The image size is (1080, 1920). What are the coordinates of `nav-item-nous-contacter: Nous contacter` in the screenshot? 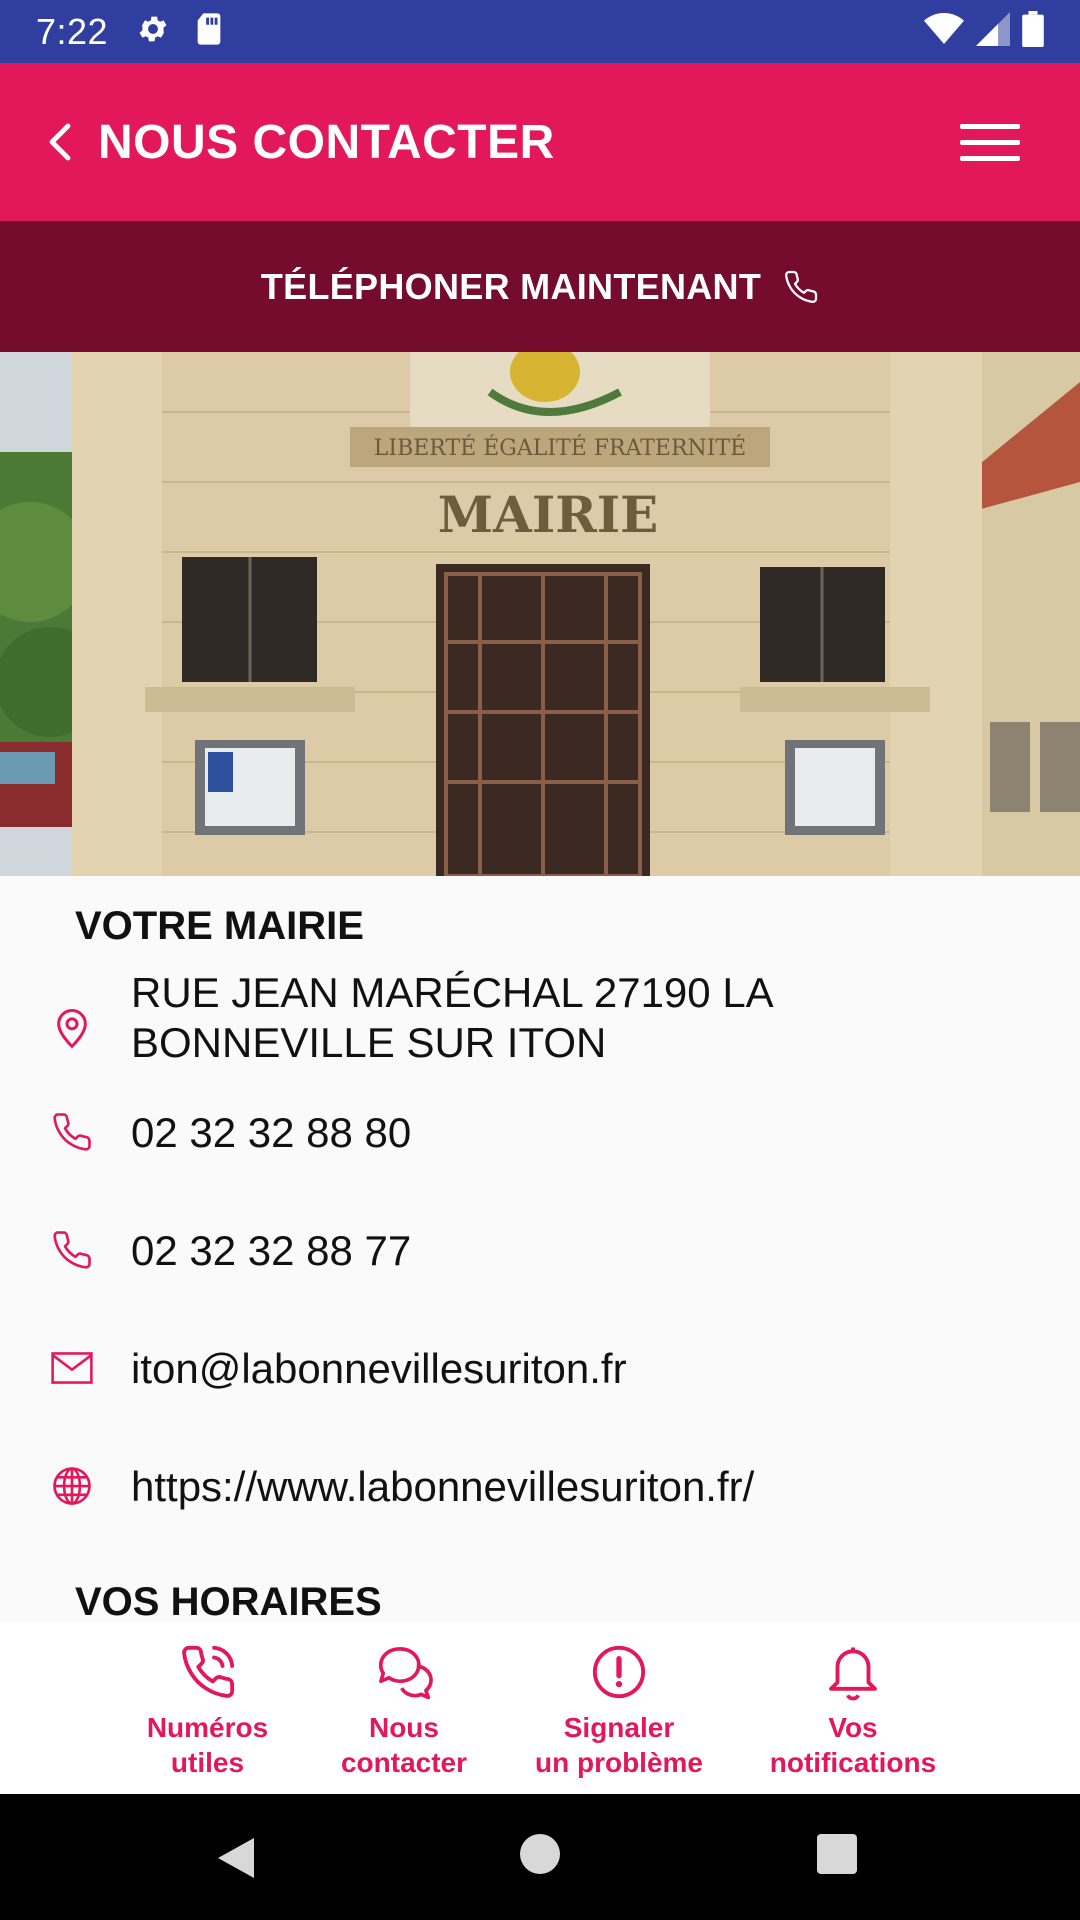 It's located at (404, 1708).